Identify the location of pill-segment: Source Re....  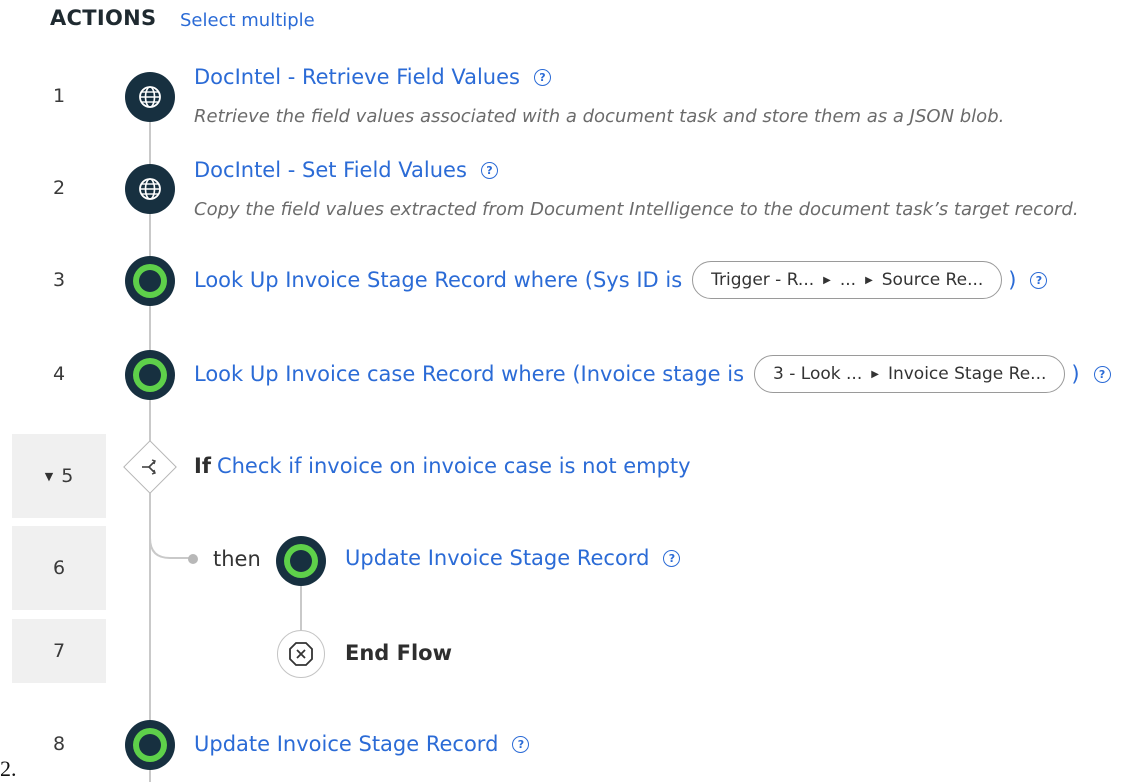
(932, 280).